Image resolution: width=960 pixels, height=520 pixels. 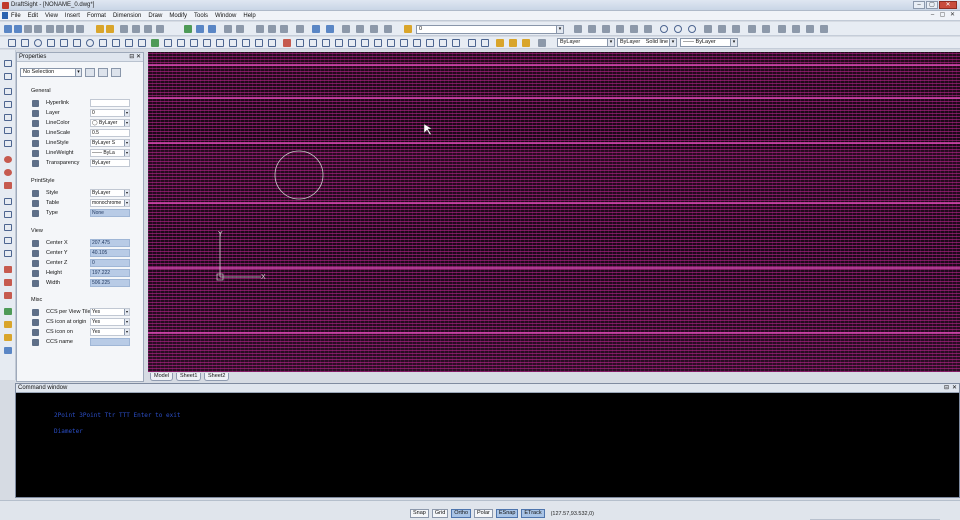 What do you see at coordinates (326, 43) in the screenshot?
I see `offset-icon` at bounding box center [326, 43].